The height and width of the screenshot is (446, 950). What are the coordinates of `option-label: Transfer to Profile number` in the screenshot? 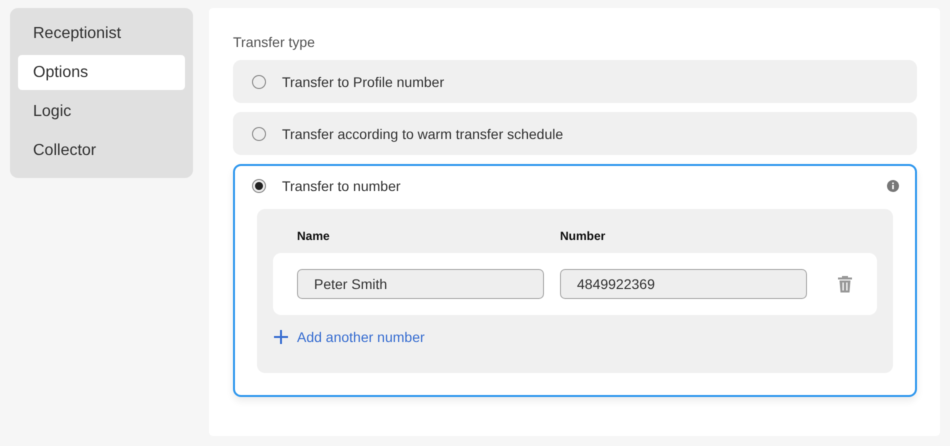 It's located at (363, 82).